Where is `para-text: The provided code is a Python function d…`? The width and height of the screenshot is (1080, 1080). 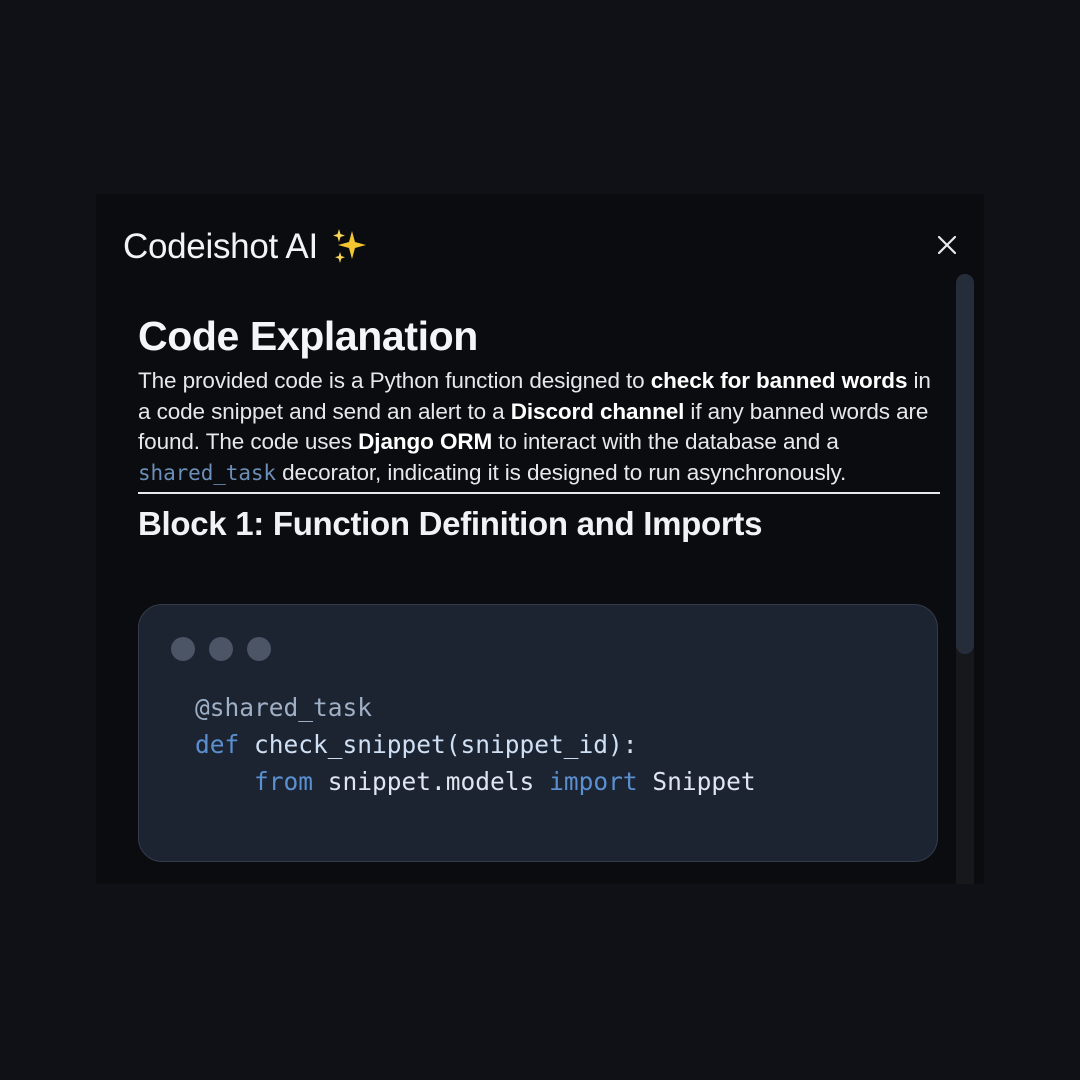 para-text: The provided code is a Python function d… is located at coordinates (394, 380).